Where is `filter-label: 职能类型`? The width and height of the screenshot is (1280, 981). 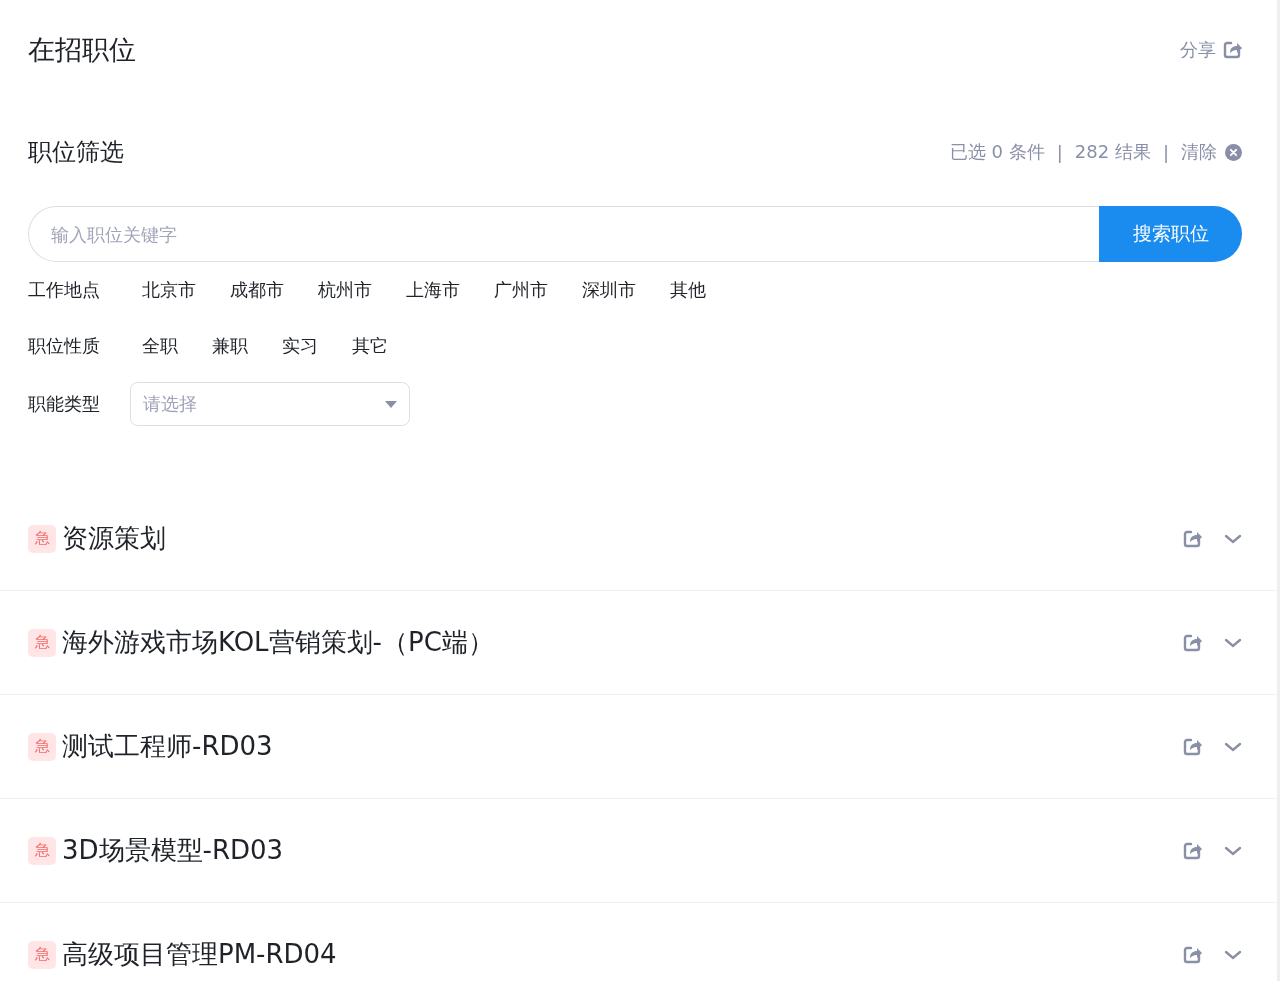 filter-label: 职能类型 is located at coordinates (64, 404).